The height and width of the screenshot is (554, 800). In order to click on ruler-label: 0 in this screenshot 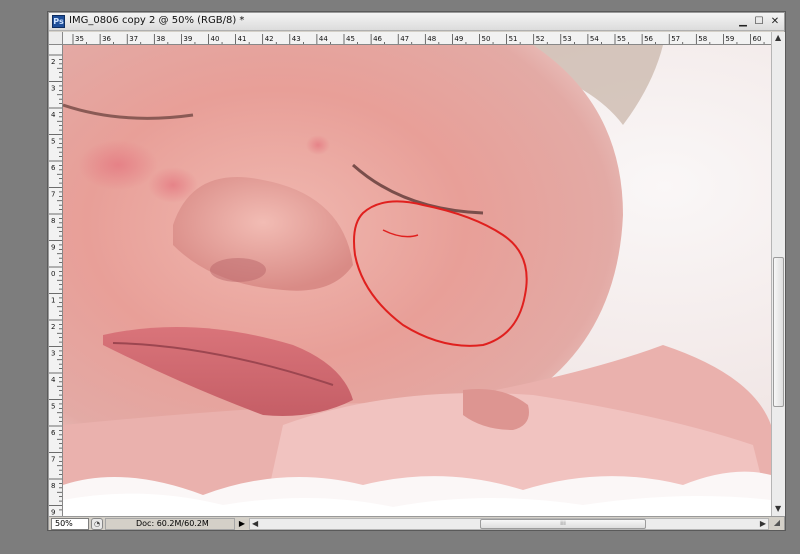, I will do `click(53, 274)`.